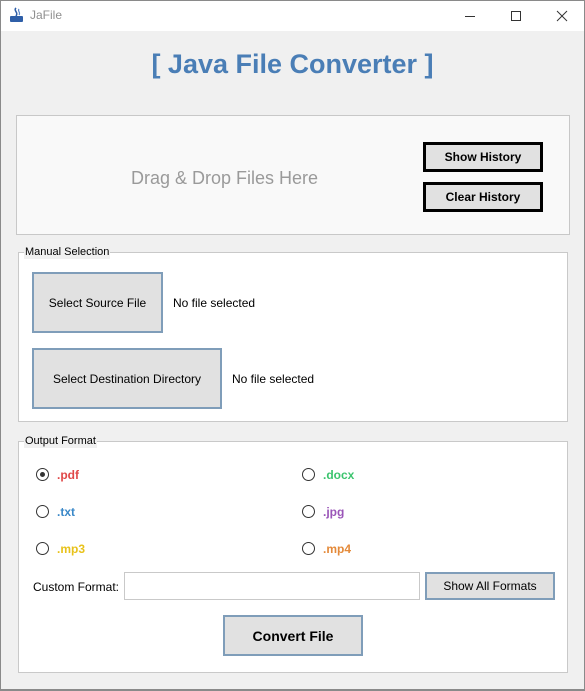 This screenshot has width=585, height=691. What do you see at coordinates (292, 16) in the screenshot?
I see `title-bar: JaFile` at bounding box center [292, 16].